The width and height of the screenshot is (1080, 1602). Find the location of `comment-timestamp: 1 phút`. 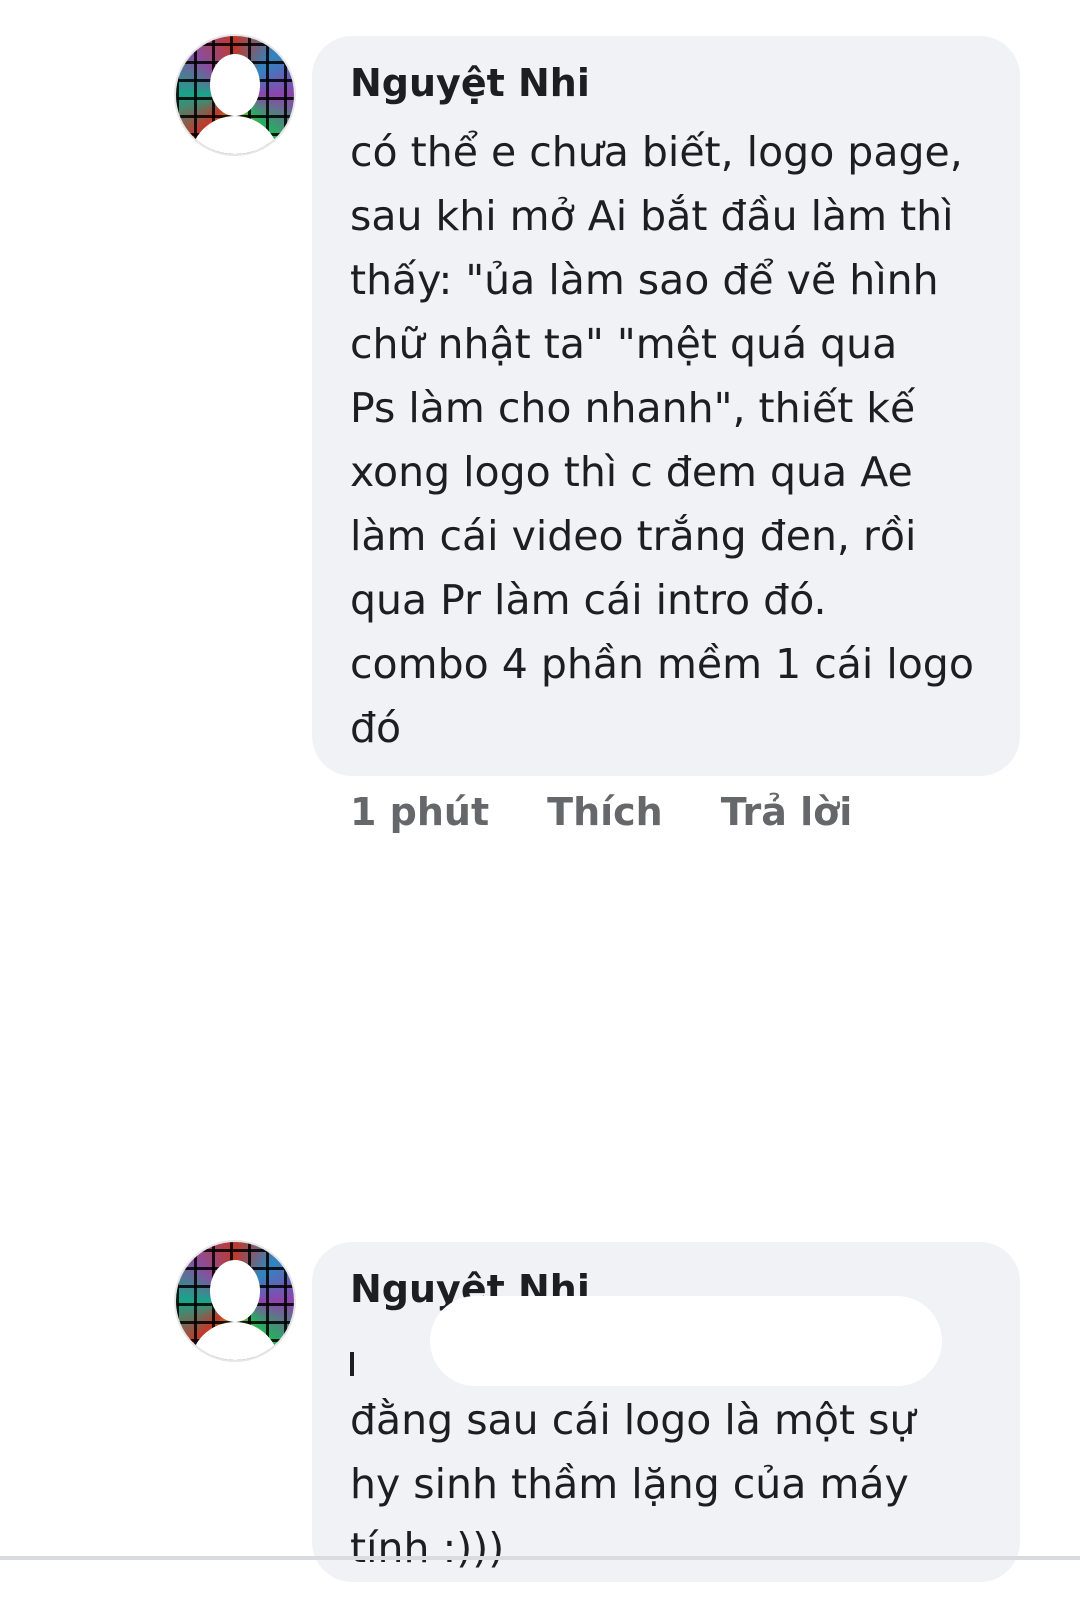

comment-timestamp: 1 phút is located at coordinates (419, 812).